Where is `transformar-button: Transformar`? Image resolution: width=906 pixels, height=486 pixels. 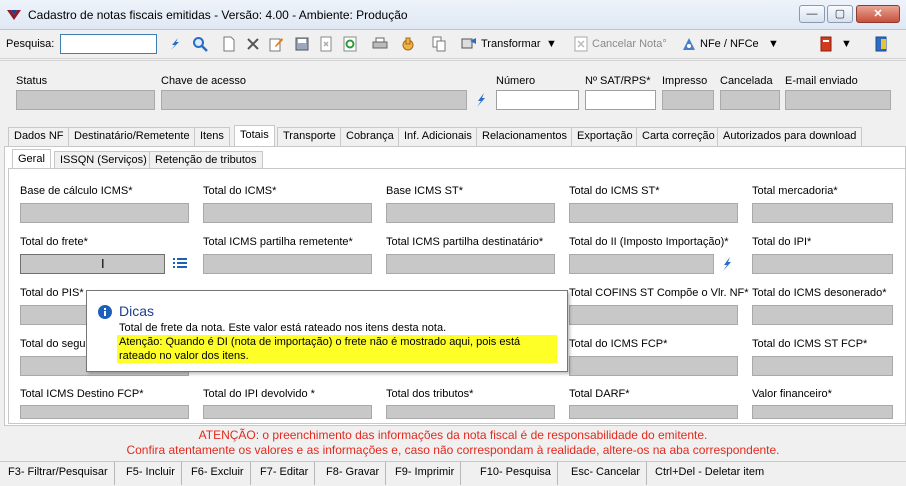 transformar-button: Transformar is located at coordinates (511, 44).